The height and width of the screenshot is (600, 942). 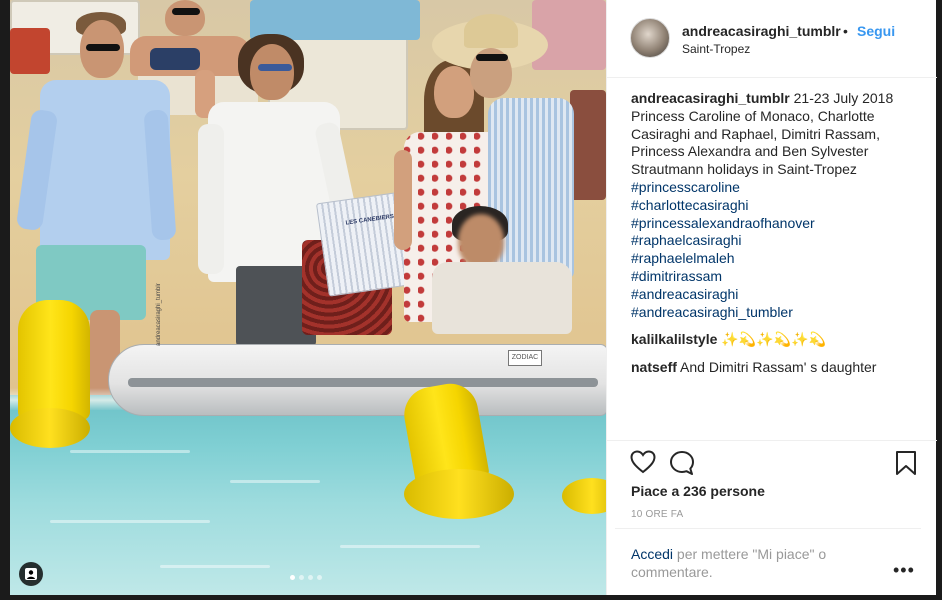 I want to click on comment-text: And Dimitri Rassam' s daughter, so click(x=778, y=367).